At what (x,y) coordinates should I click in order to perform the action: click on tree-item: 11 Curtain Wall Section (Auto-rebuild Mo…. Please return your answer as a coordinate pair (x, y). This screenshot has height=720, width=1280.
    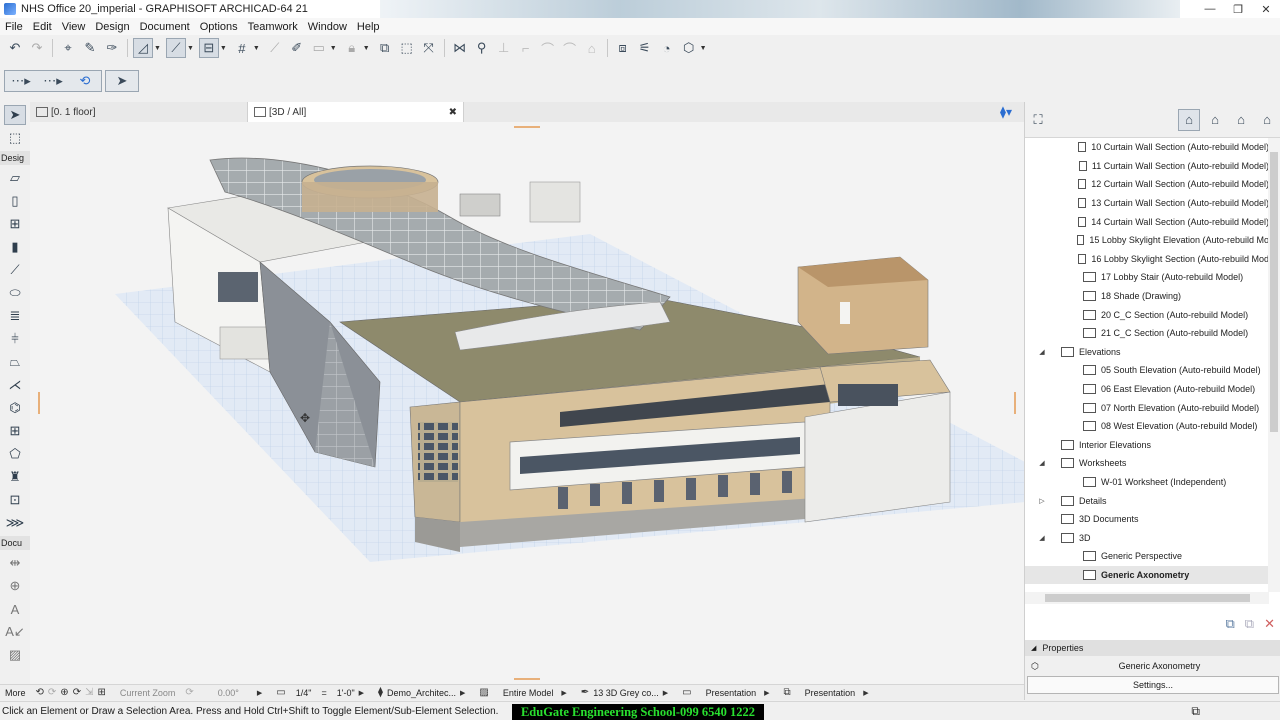
    Looking at the image, I should click on (1147, 166).